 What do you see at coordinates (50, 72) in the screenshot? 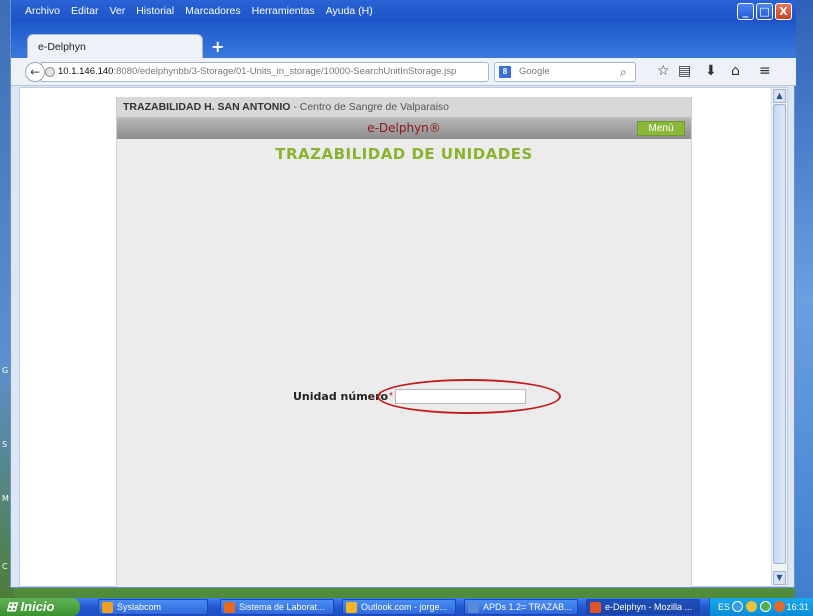
I see `globe-icon` at bounding box center [50, 72].